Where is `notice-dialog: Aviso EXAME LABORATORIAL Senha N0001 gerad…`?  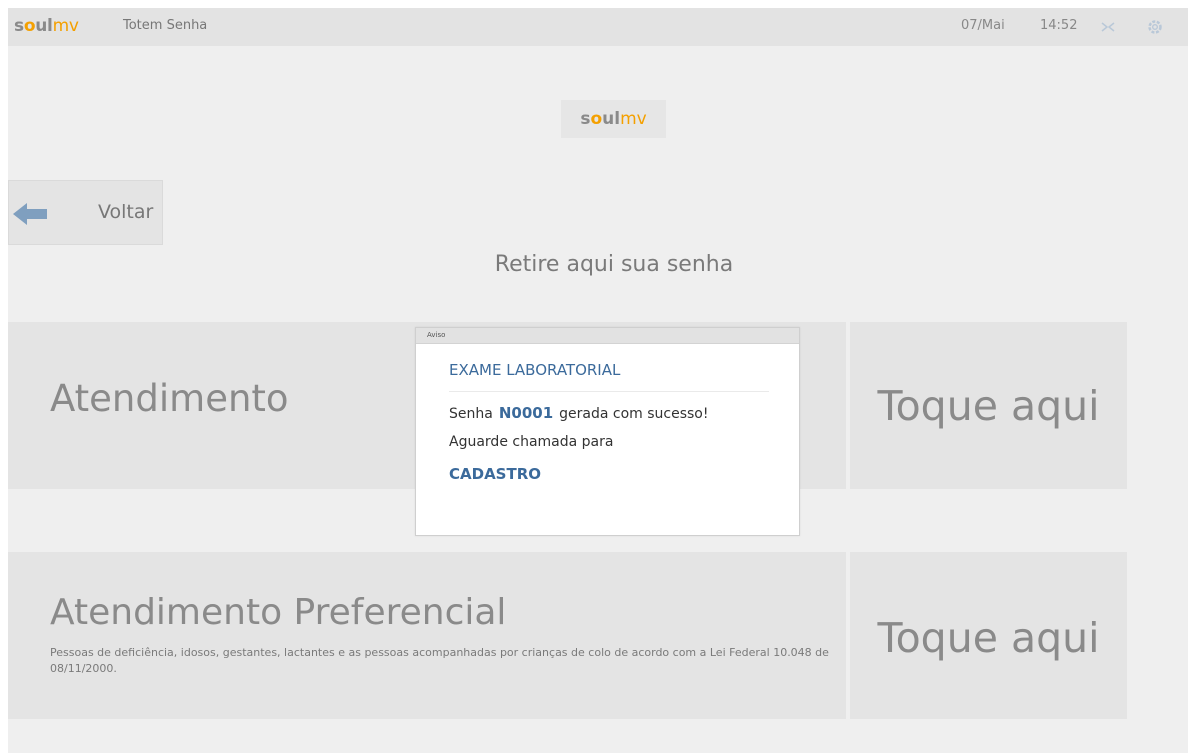
notice-dialog: Aviso EXAME LABORATORIAL Senha N0001 gerad… is located at coordinates (607, 431).